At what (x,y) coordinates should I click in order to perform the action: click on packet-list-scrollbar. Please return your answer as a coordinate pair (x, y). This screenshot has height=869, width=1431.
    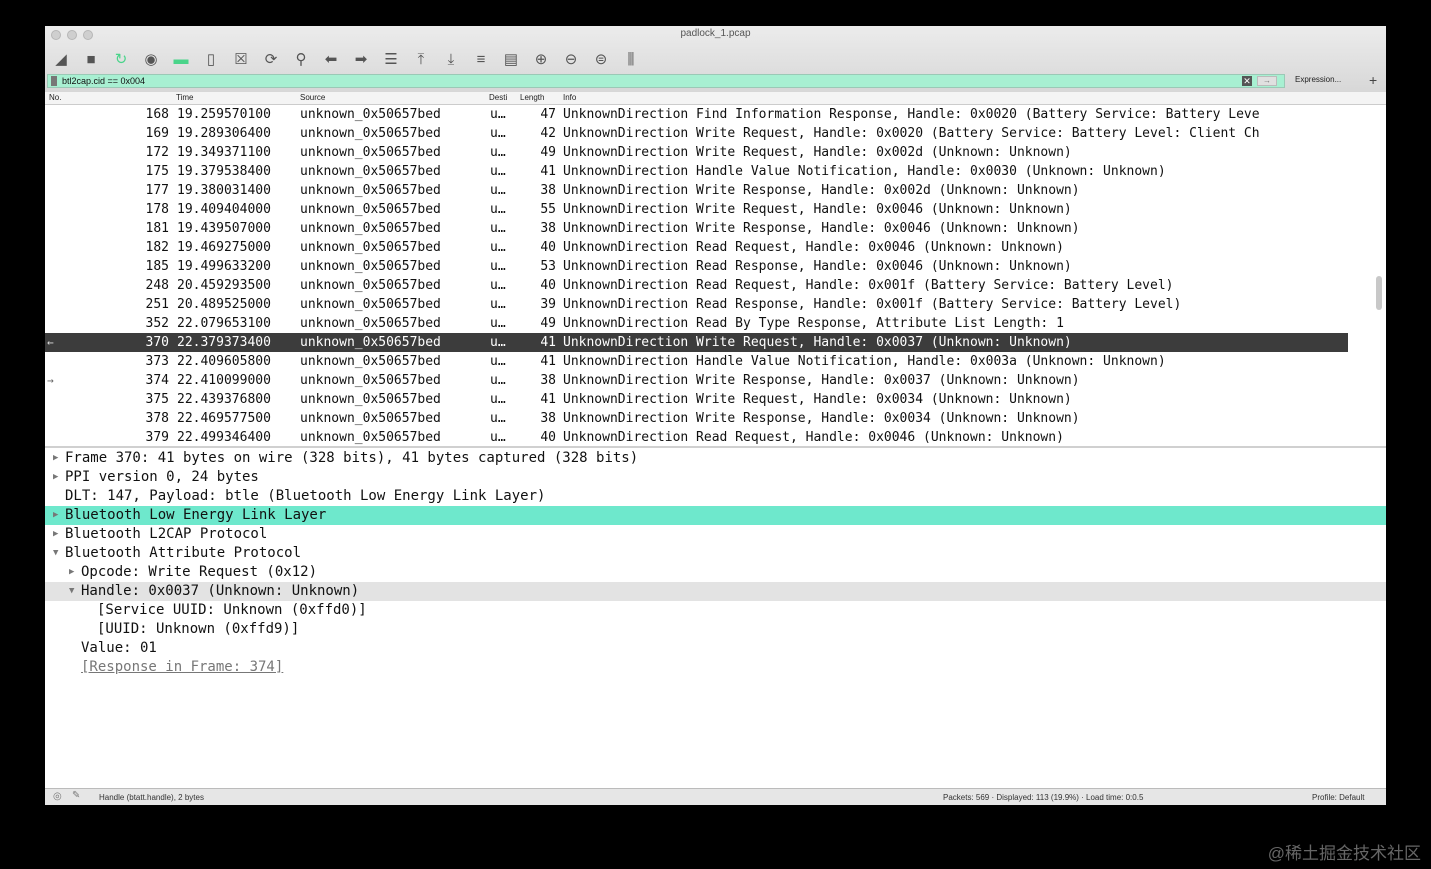
    Looking at the image, I should click on (1379, 293).